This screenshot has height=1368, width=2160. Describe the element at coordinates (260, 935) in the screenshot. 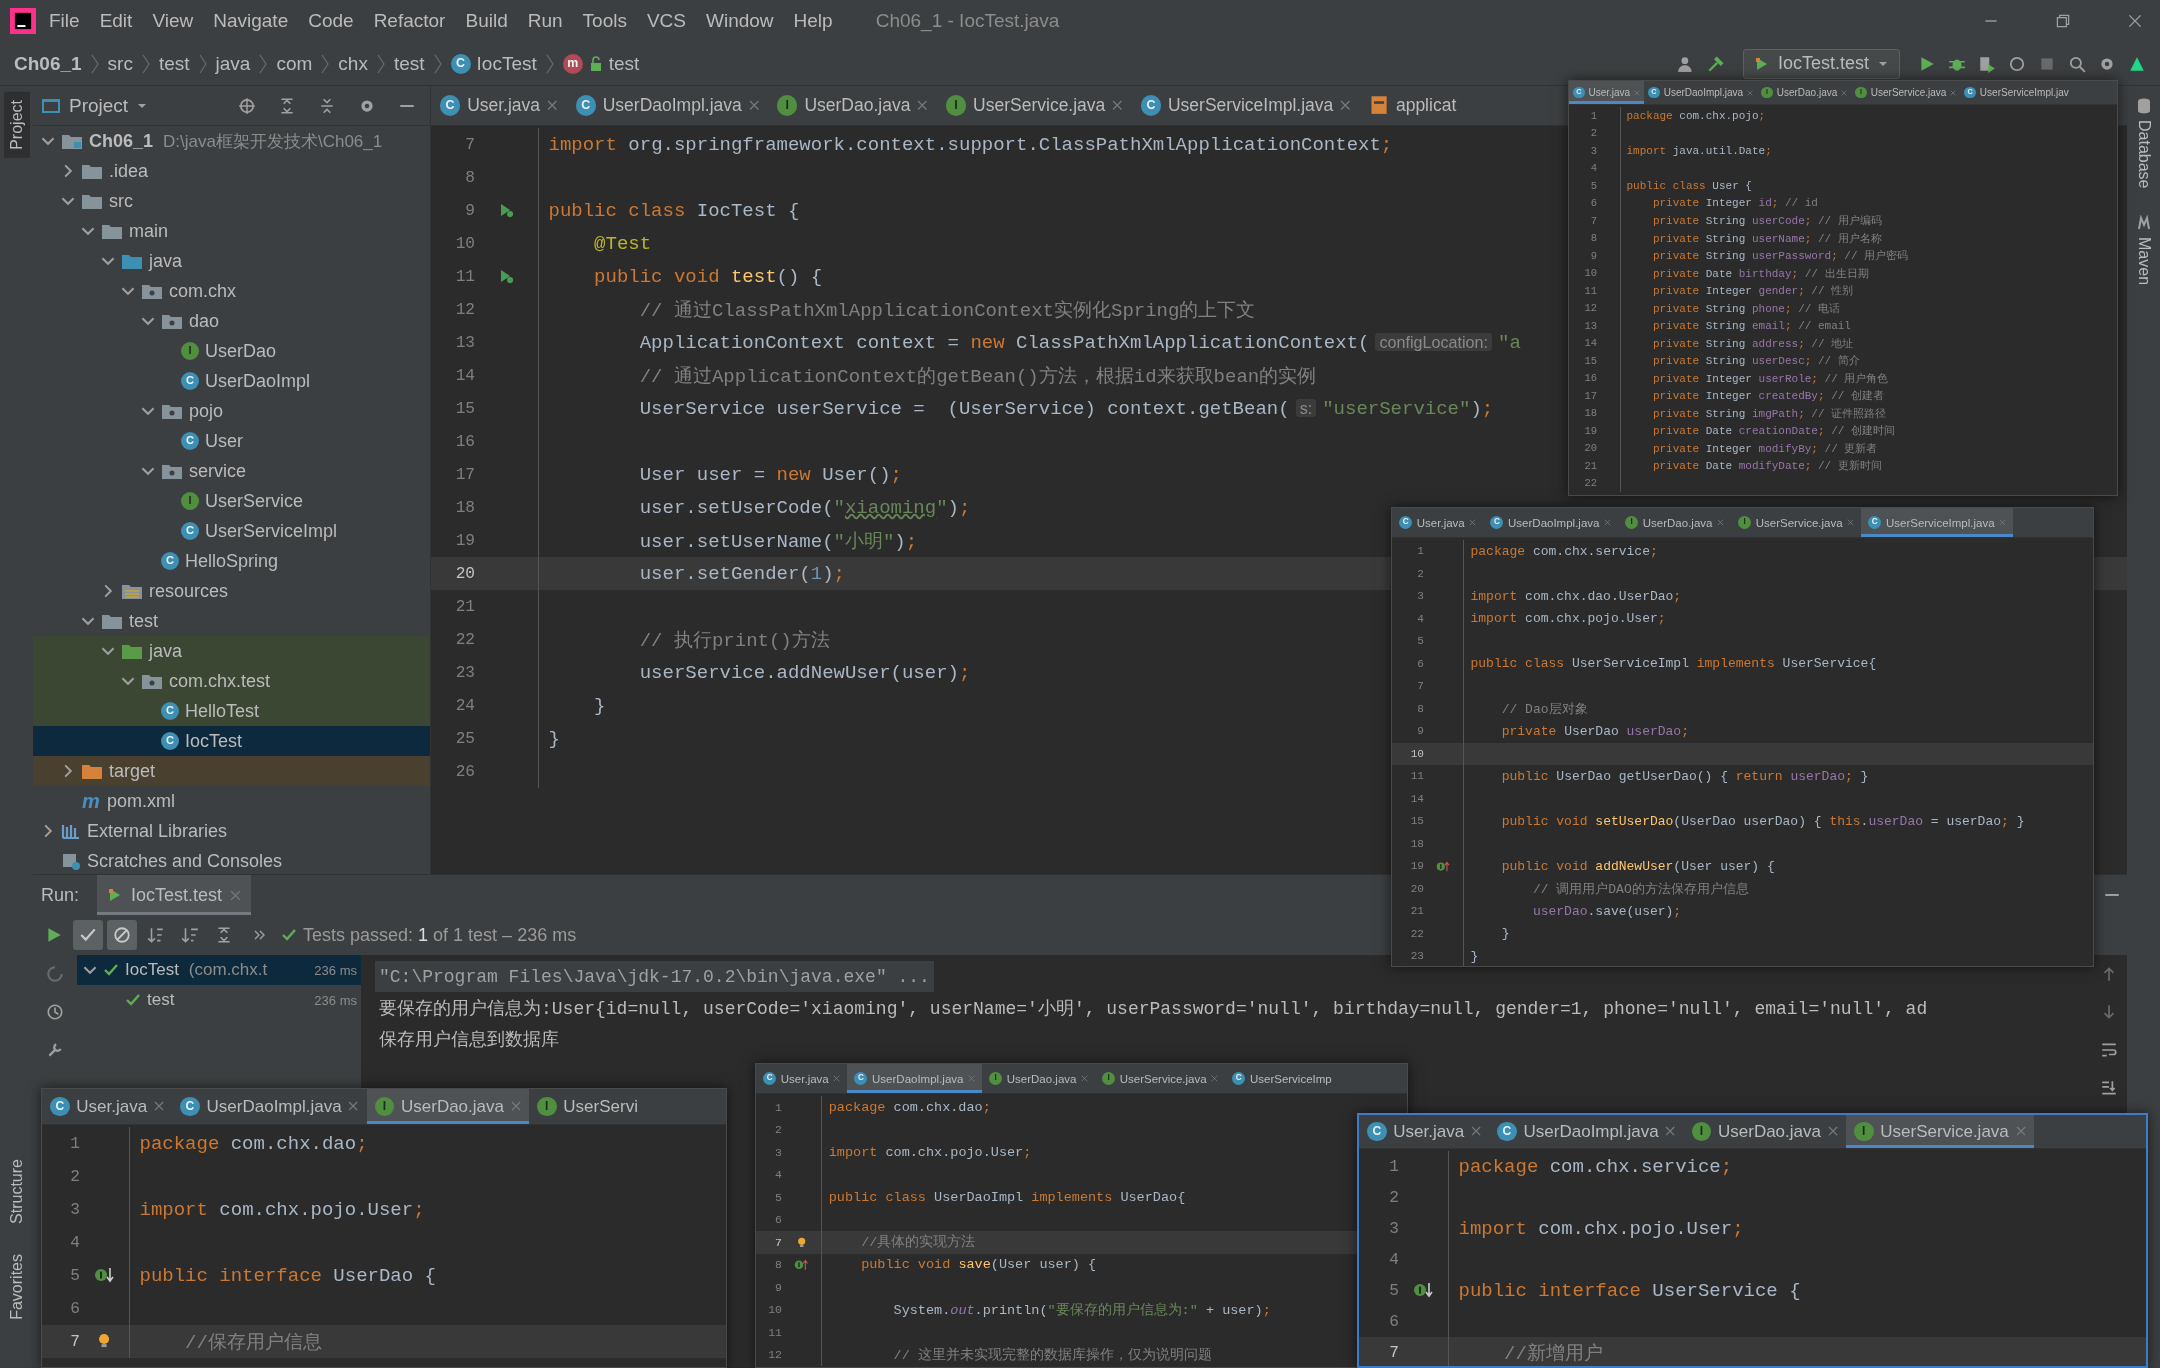

I see `more-icon` at that location.